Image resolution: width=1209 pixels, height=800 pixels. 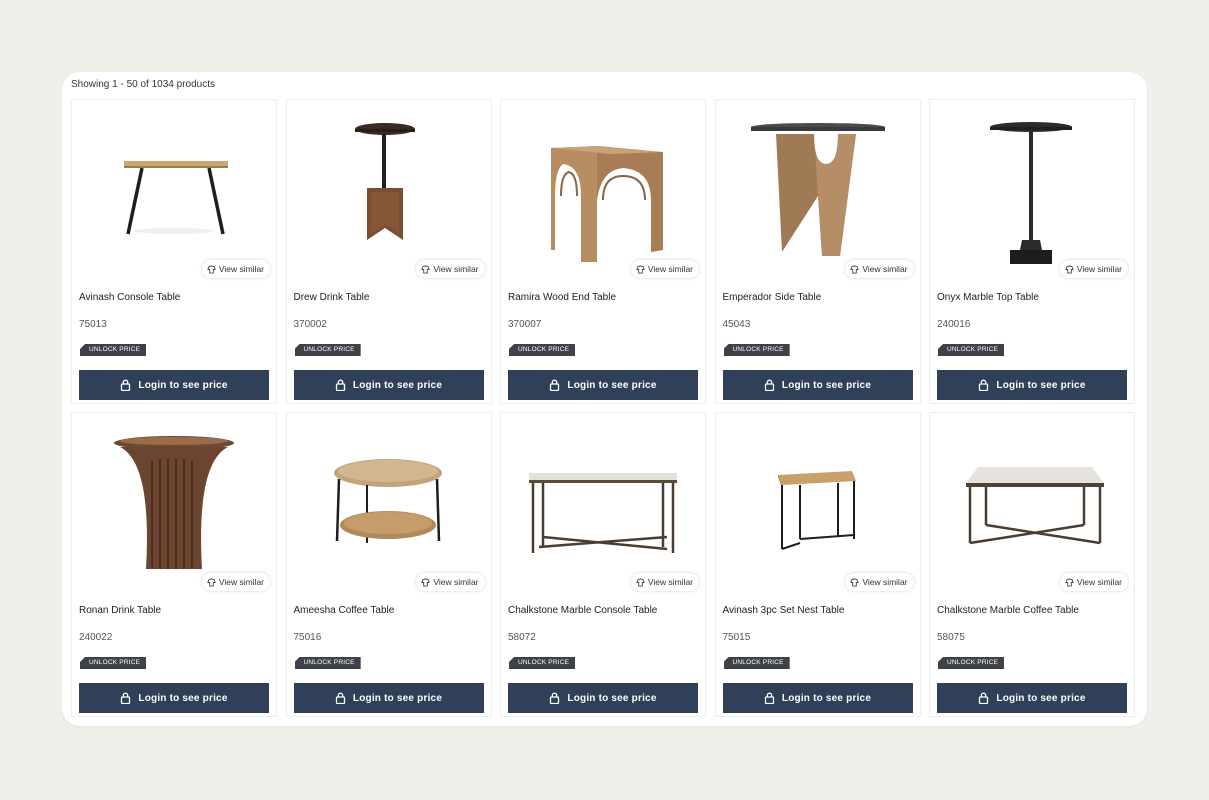 What do you see at coordinates (1032, 189) in the screenshot?
I see `pedestal-table-image` at bounding box center [1032, 189].